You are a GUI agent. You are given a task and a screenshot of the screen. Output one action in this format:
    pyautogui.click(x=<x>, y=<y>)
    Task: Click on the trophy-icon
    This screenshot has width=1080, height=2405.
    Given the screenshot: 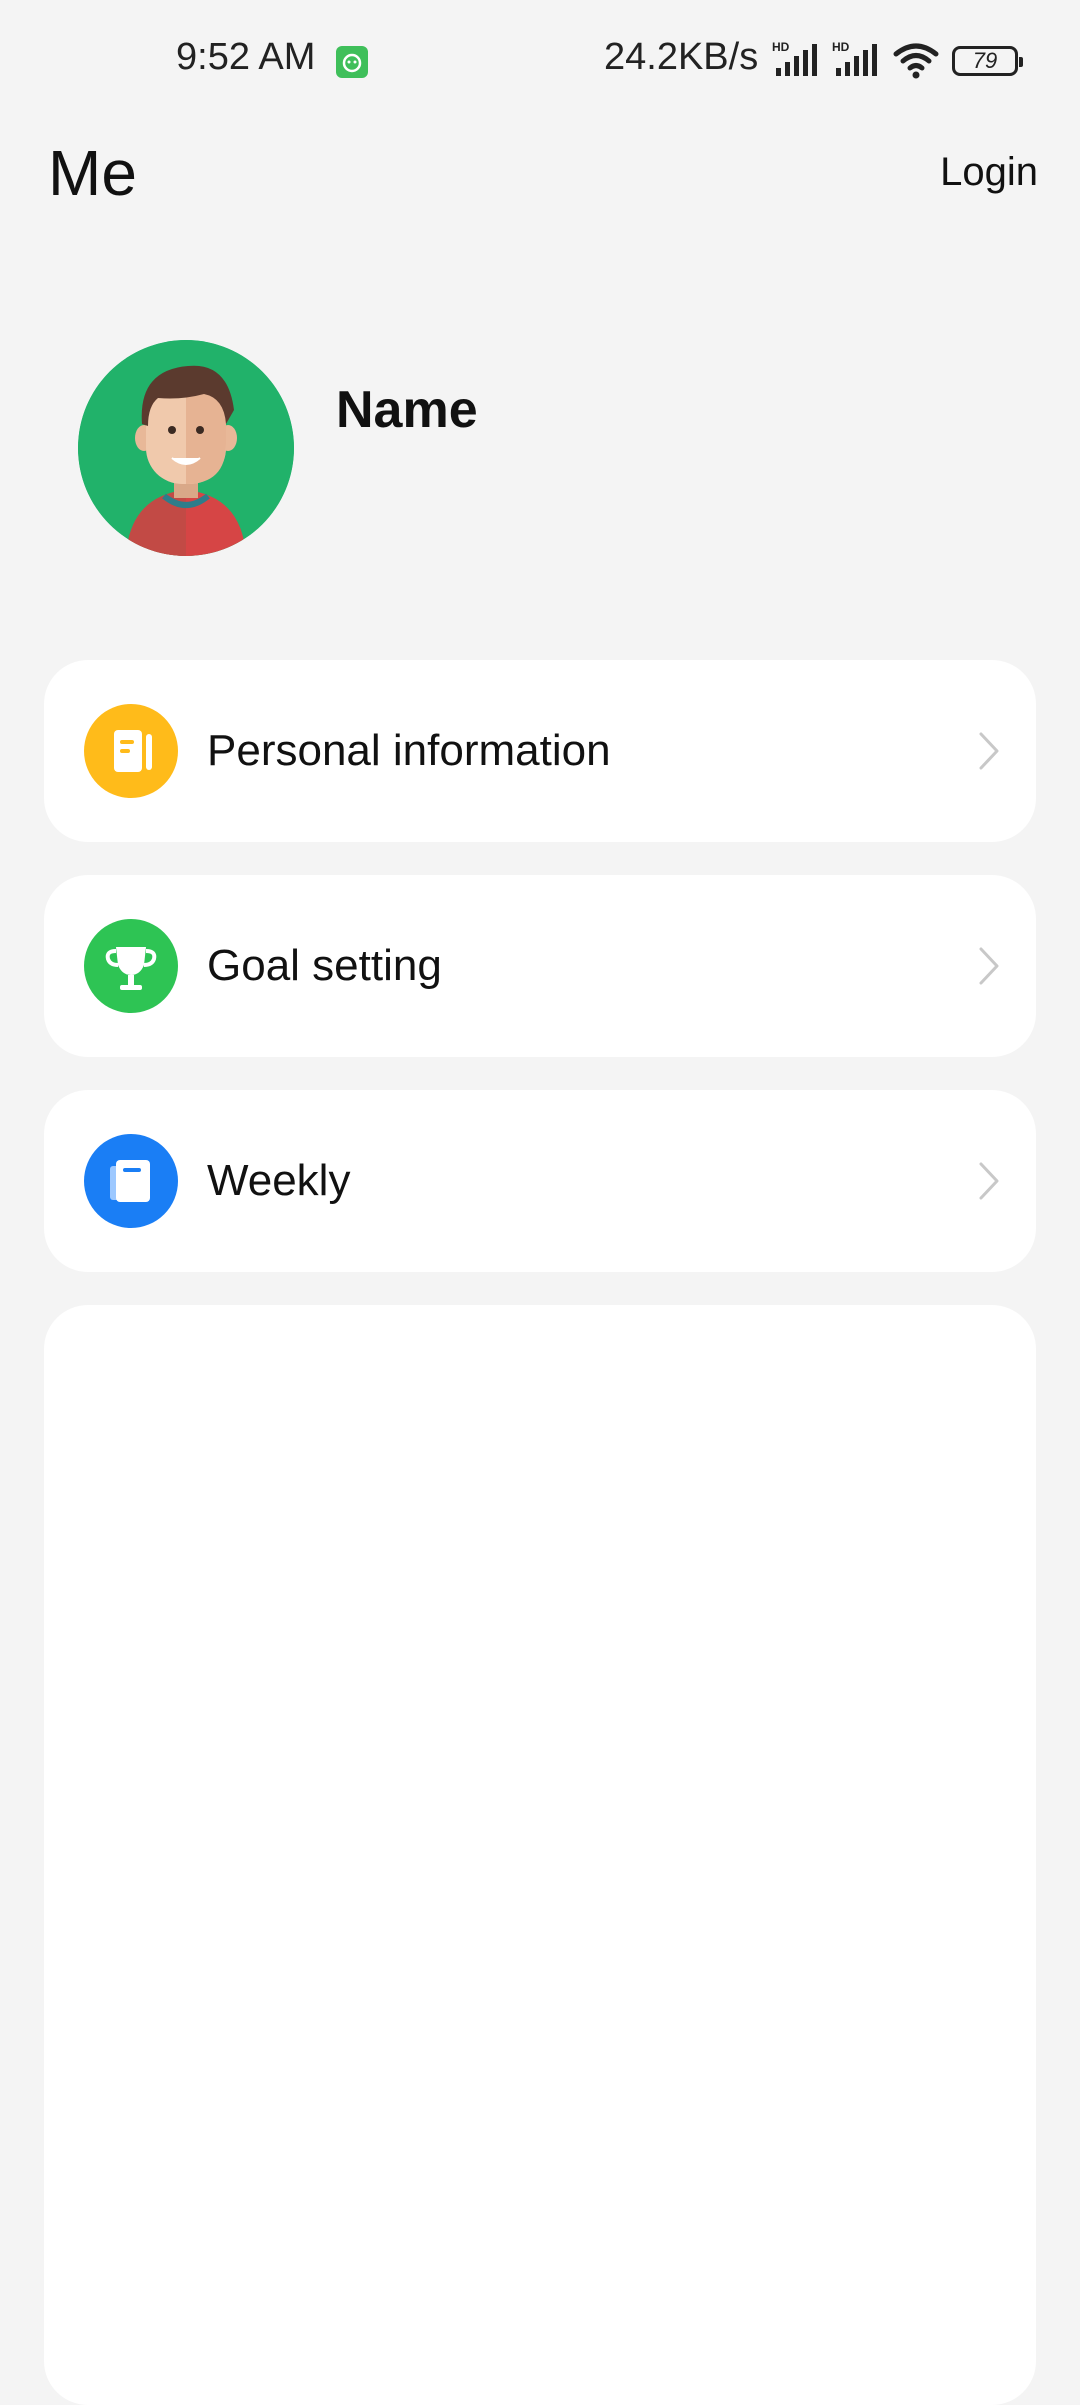 What is the action you would take?
    pyautogui.click(x=131, y=966)
    